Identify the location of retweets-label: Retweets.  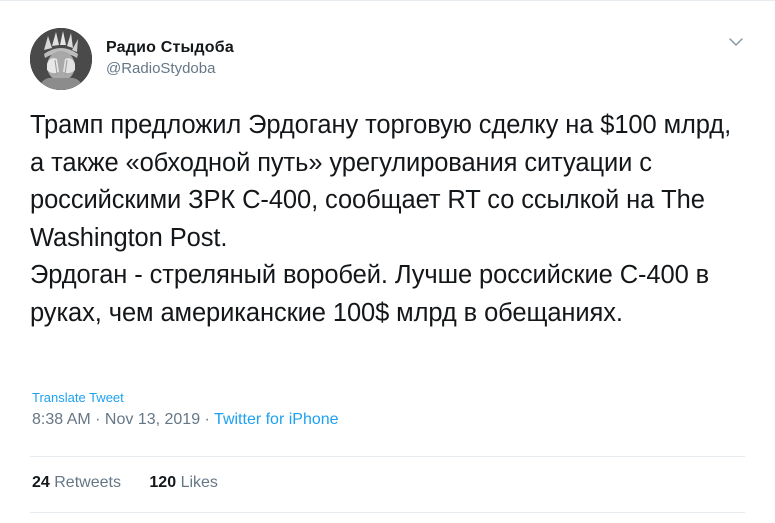
(87, 482).